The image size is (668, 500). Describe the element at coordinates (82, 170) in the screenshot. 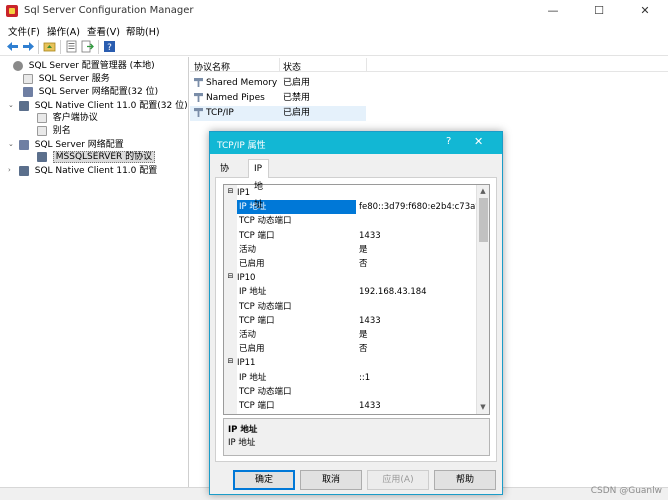

I see `tree-item-native-client: › SQL Native Client 11.0 配置` at that location.